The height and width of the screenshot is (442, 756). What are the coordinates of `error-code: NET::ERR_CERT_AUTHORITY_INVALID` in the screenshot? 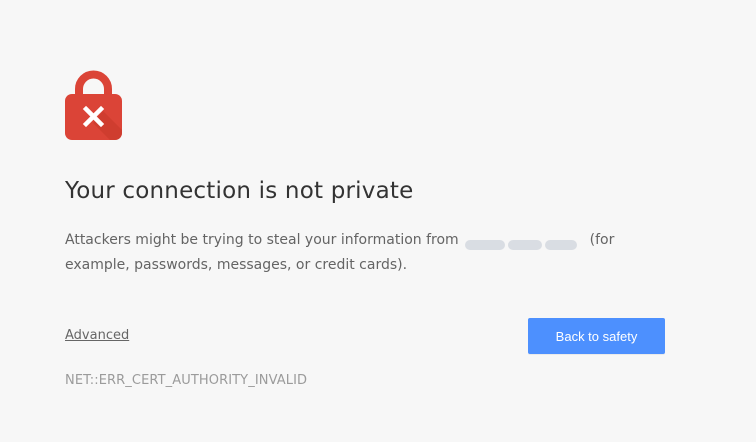 It's located at (186, 380).